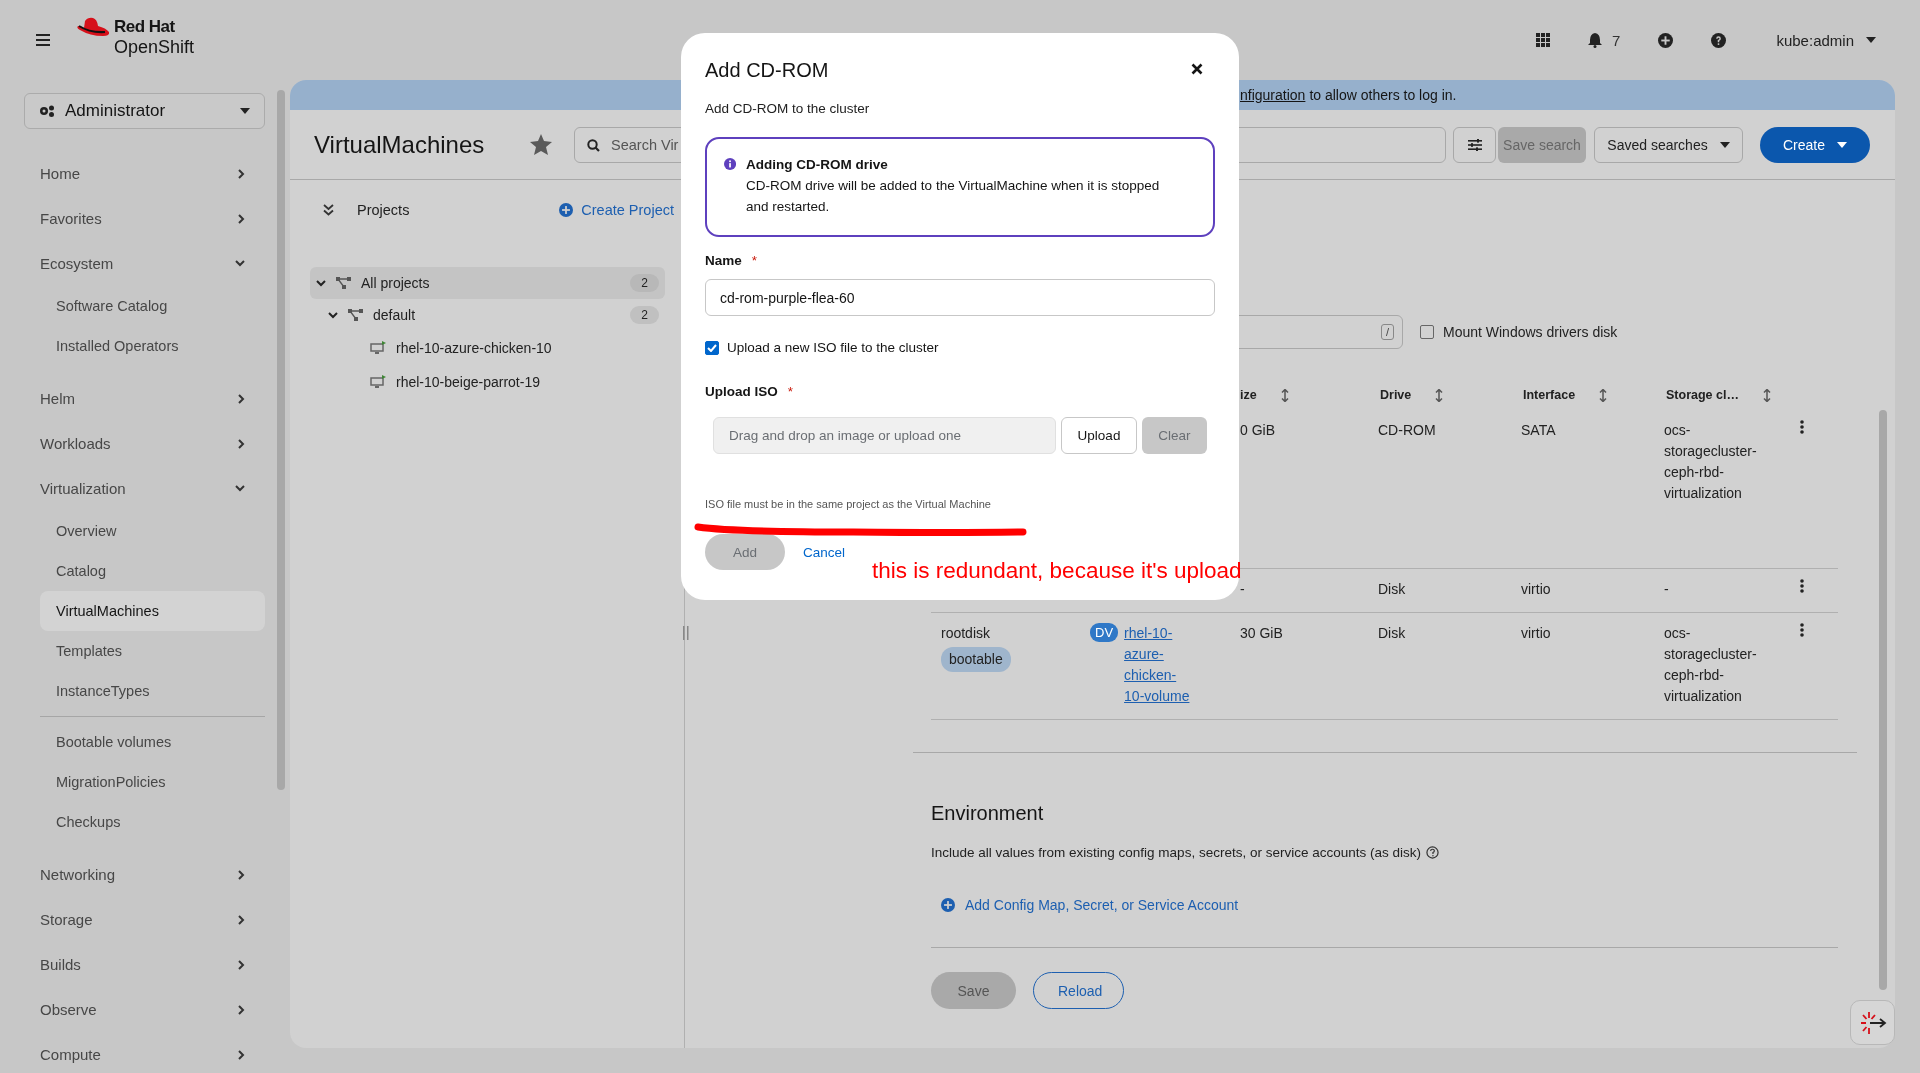 This screenshot has width=1920, height=1073. I want to click on cancel-link: Cancel, so click(824, 552).